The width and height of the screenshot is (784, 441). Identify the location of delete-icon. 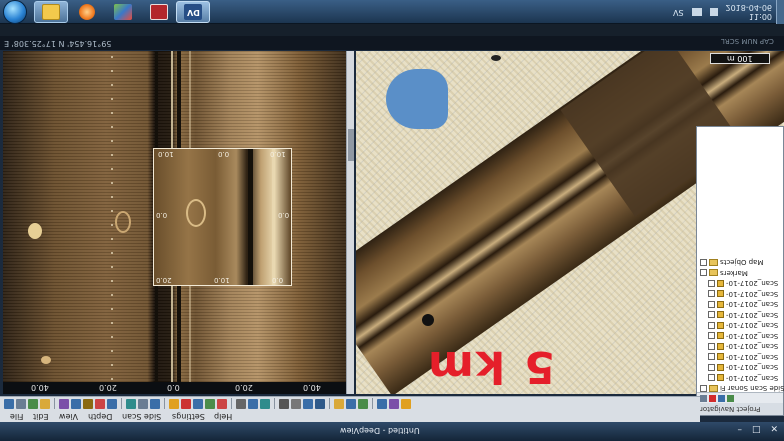
(712, 398).